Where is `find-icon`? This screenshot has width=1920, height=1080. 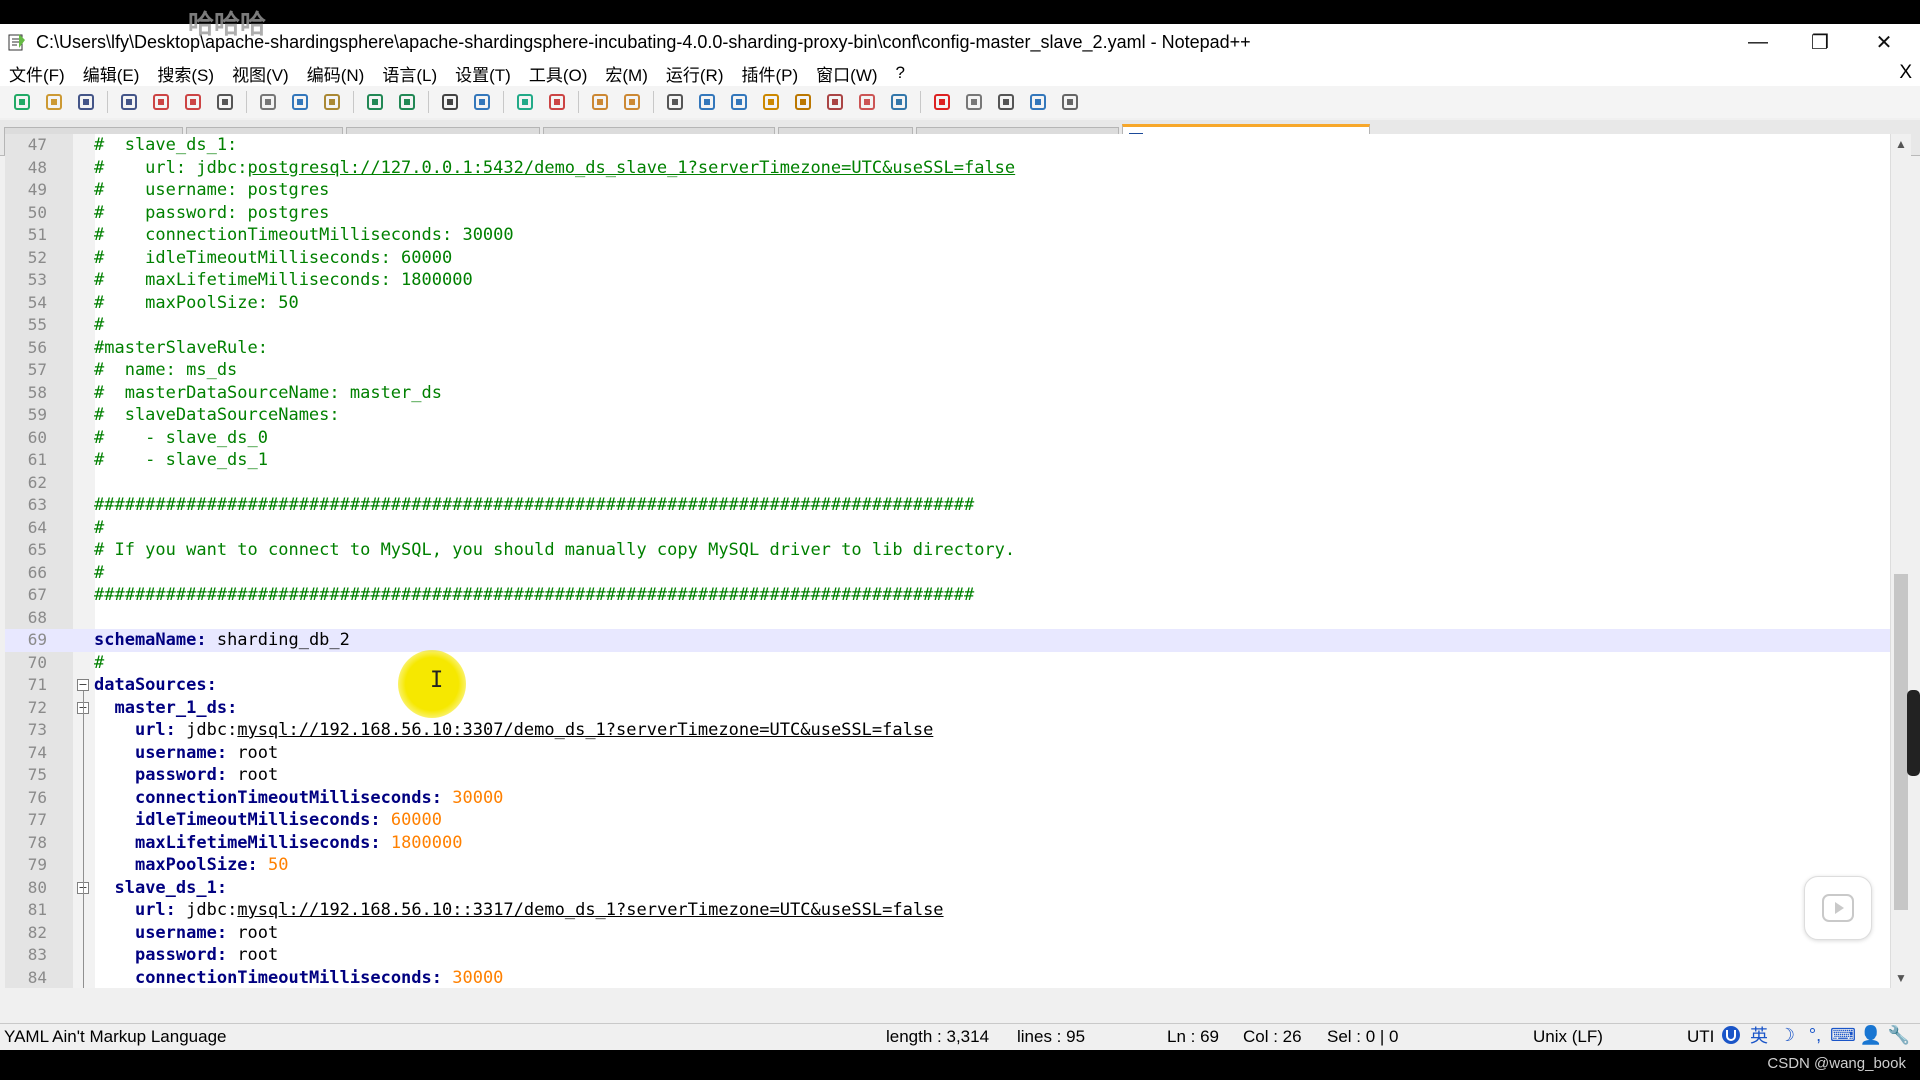 find-icon is located at coordinates (450, 102).